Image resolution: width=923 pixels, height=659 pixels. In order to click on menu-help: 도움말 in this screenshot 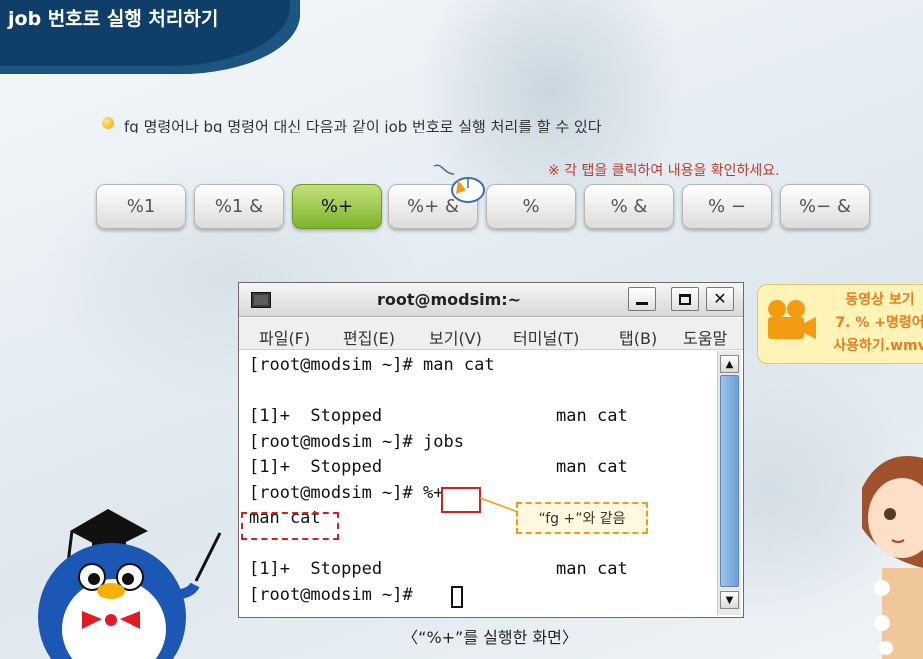, I will do `click(705, 337)`.